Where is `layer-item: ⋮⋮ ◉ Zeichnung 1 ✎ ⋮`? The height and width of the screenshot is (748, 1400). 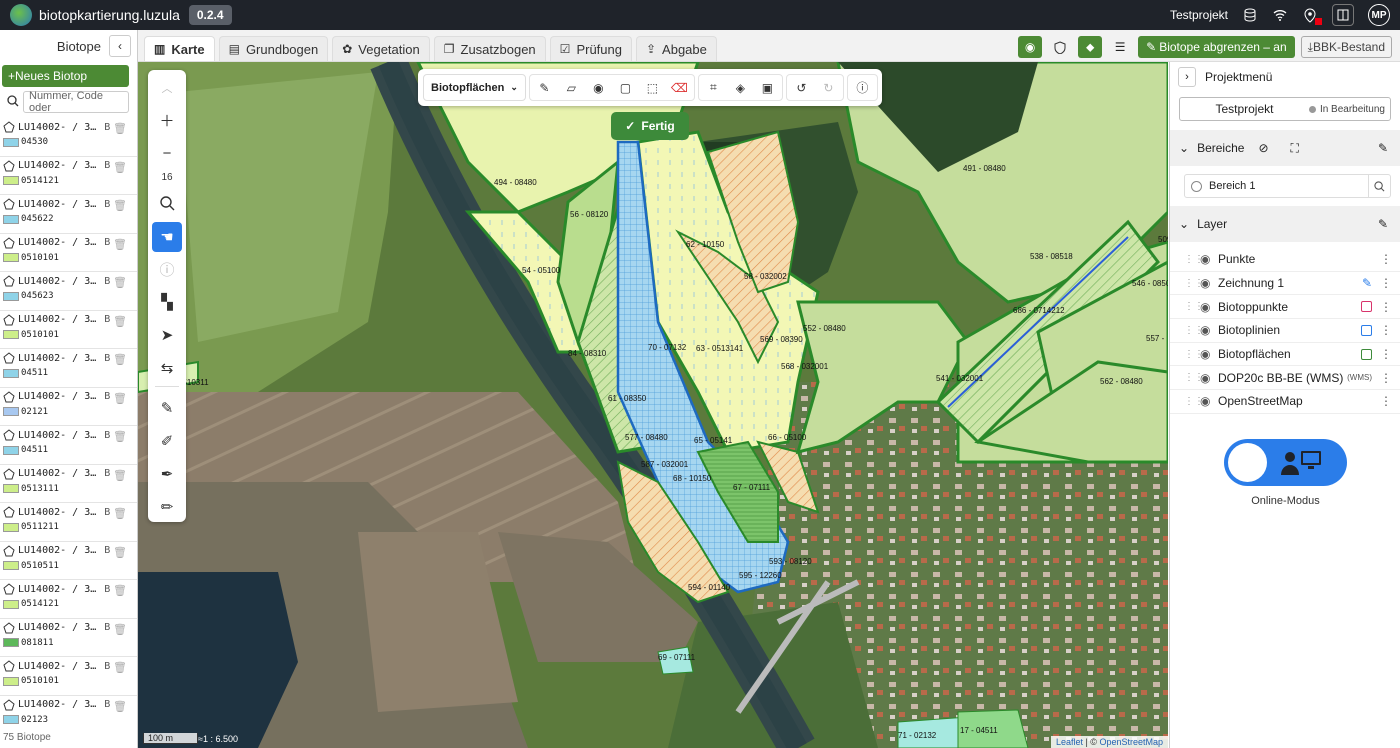 layer-item: ⋮⋮ ◉ Zeichnung 1 ✎ ⋮ is located at coordinates (1285, 284).